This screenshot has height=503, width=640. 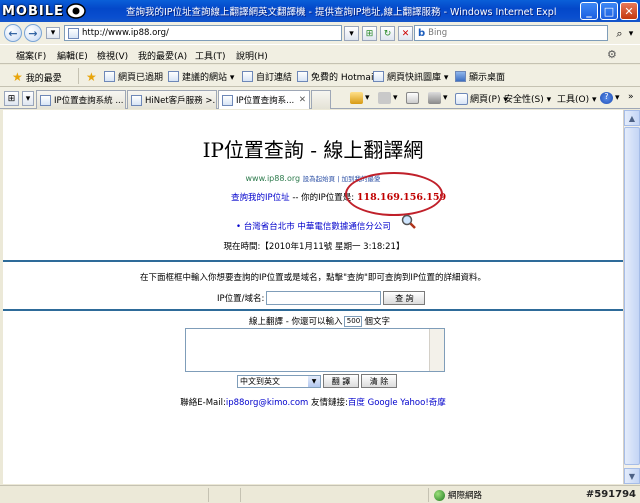 What do you see at coordinates (388, 98) in the screenshot?
I see `feeds-button: ▾` at bounding box center [388, 98].